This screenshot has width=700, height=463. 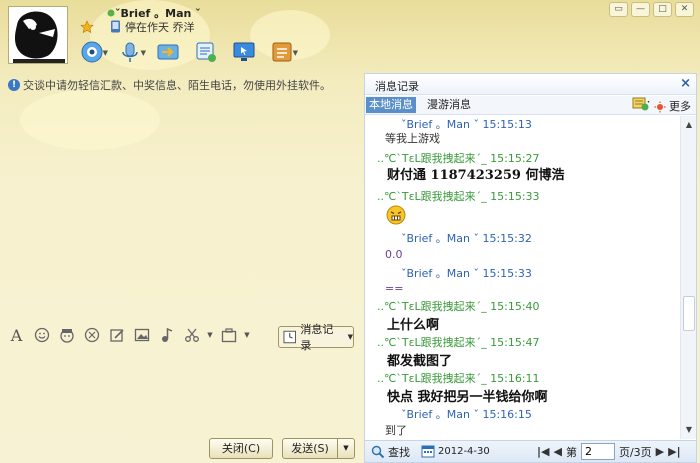 What do you see at coordinates (141, 335) in the screenshot?
I see `send-image-button` at bounding box center [141, 335].